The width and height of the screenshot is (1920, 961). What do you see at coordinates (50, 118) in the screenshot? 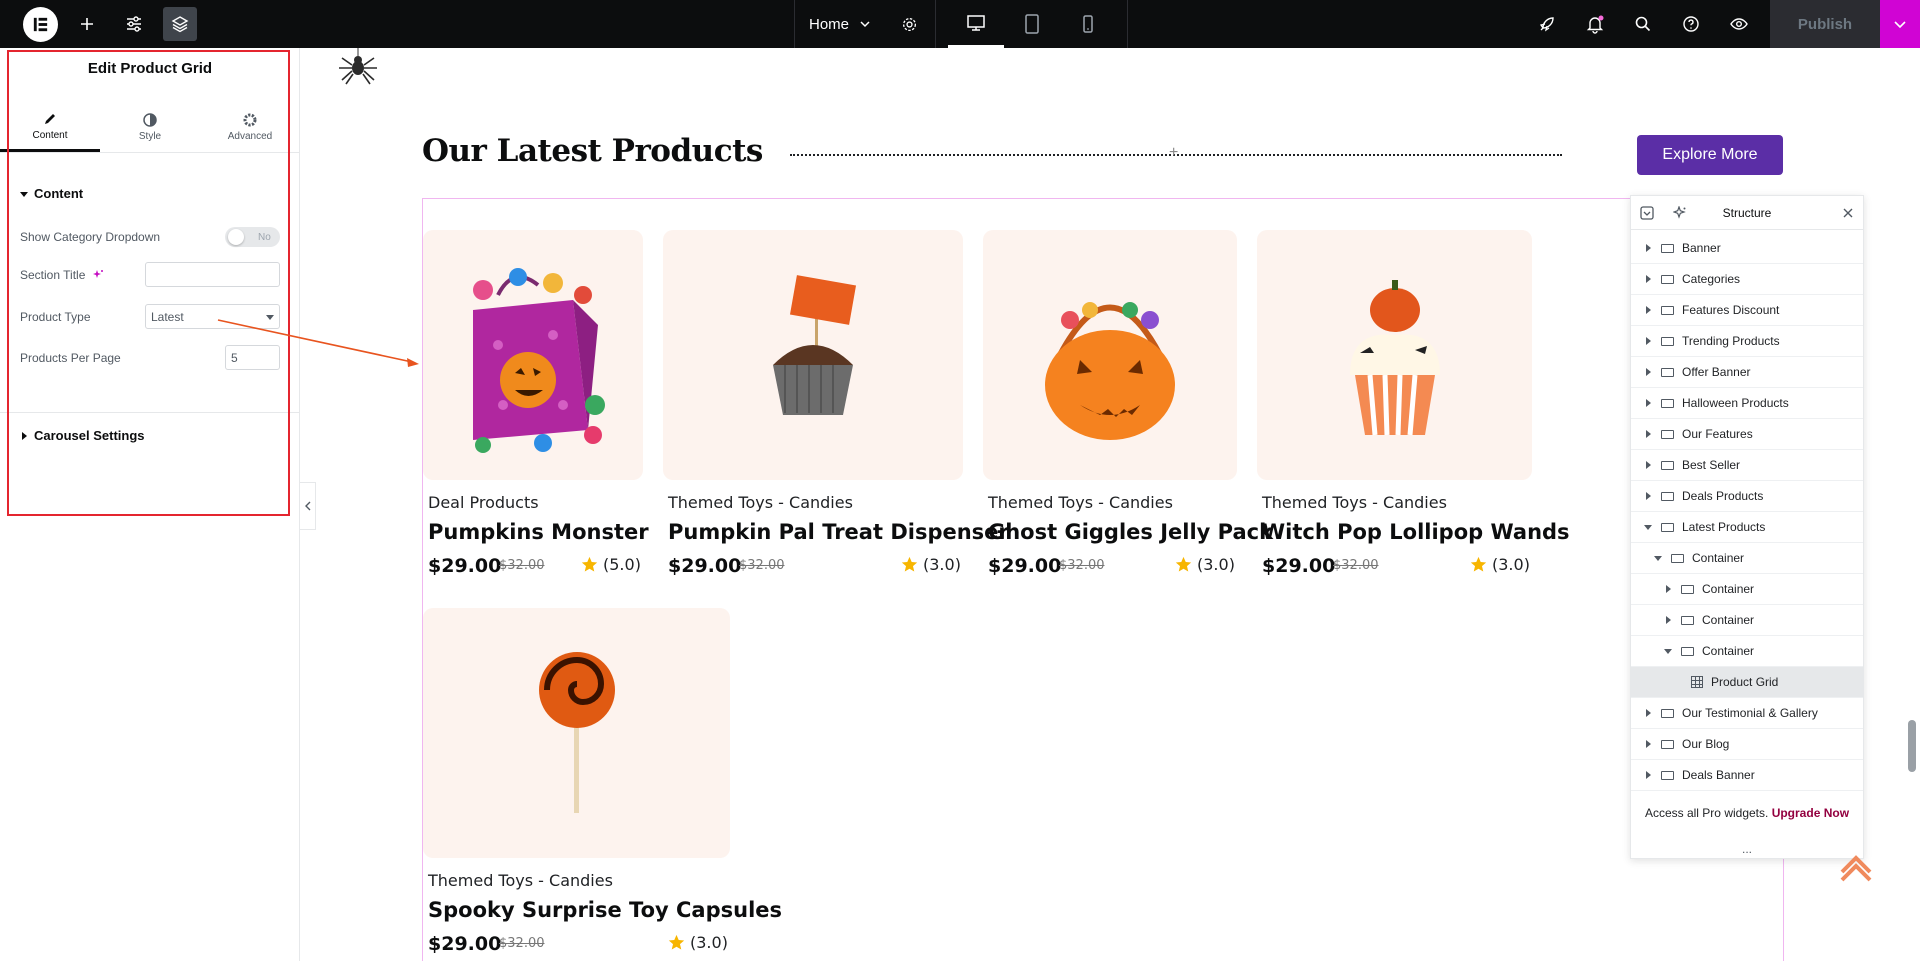
I see `pencil-icon` at bounding box center [50, 118].